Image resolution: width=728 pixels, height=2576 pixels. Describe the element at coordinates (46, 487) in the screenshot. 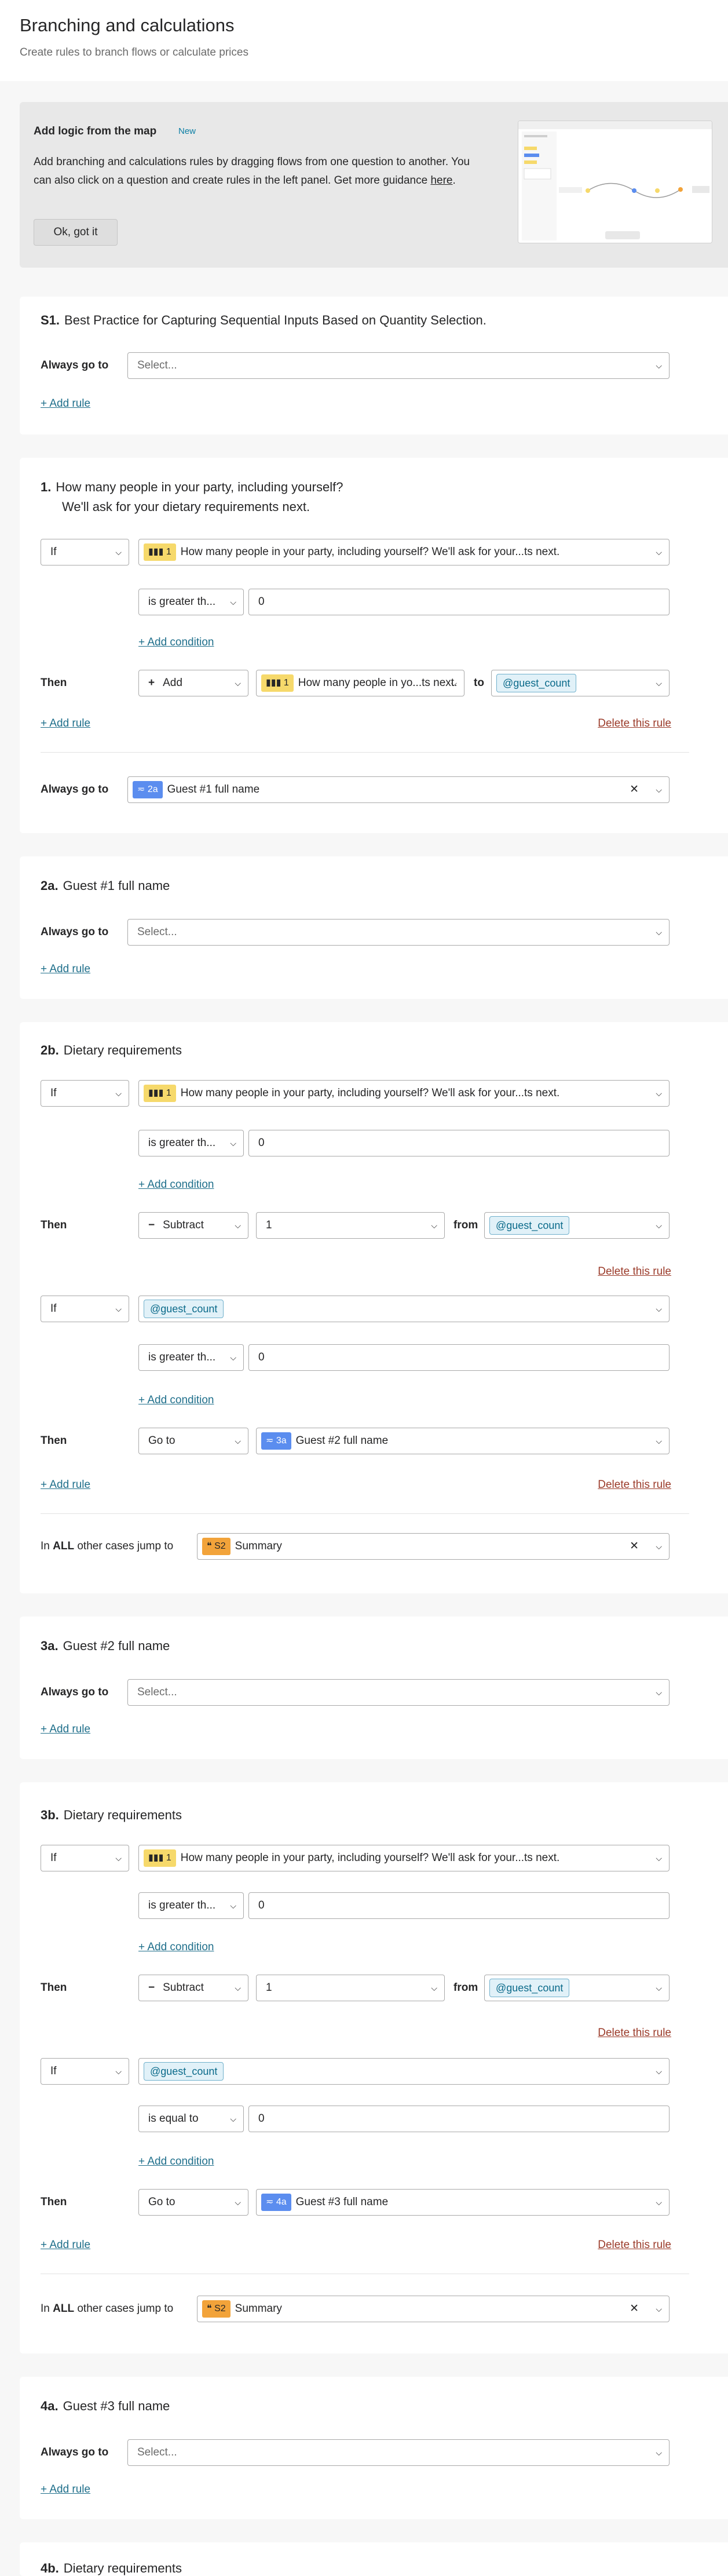

I see `question-number: 1.` at that location.